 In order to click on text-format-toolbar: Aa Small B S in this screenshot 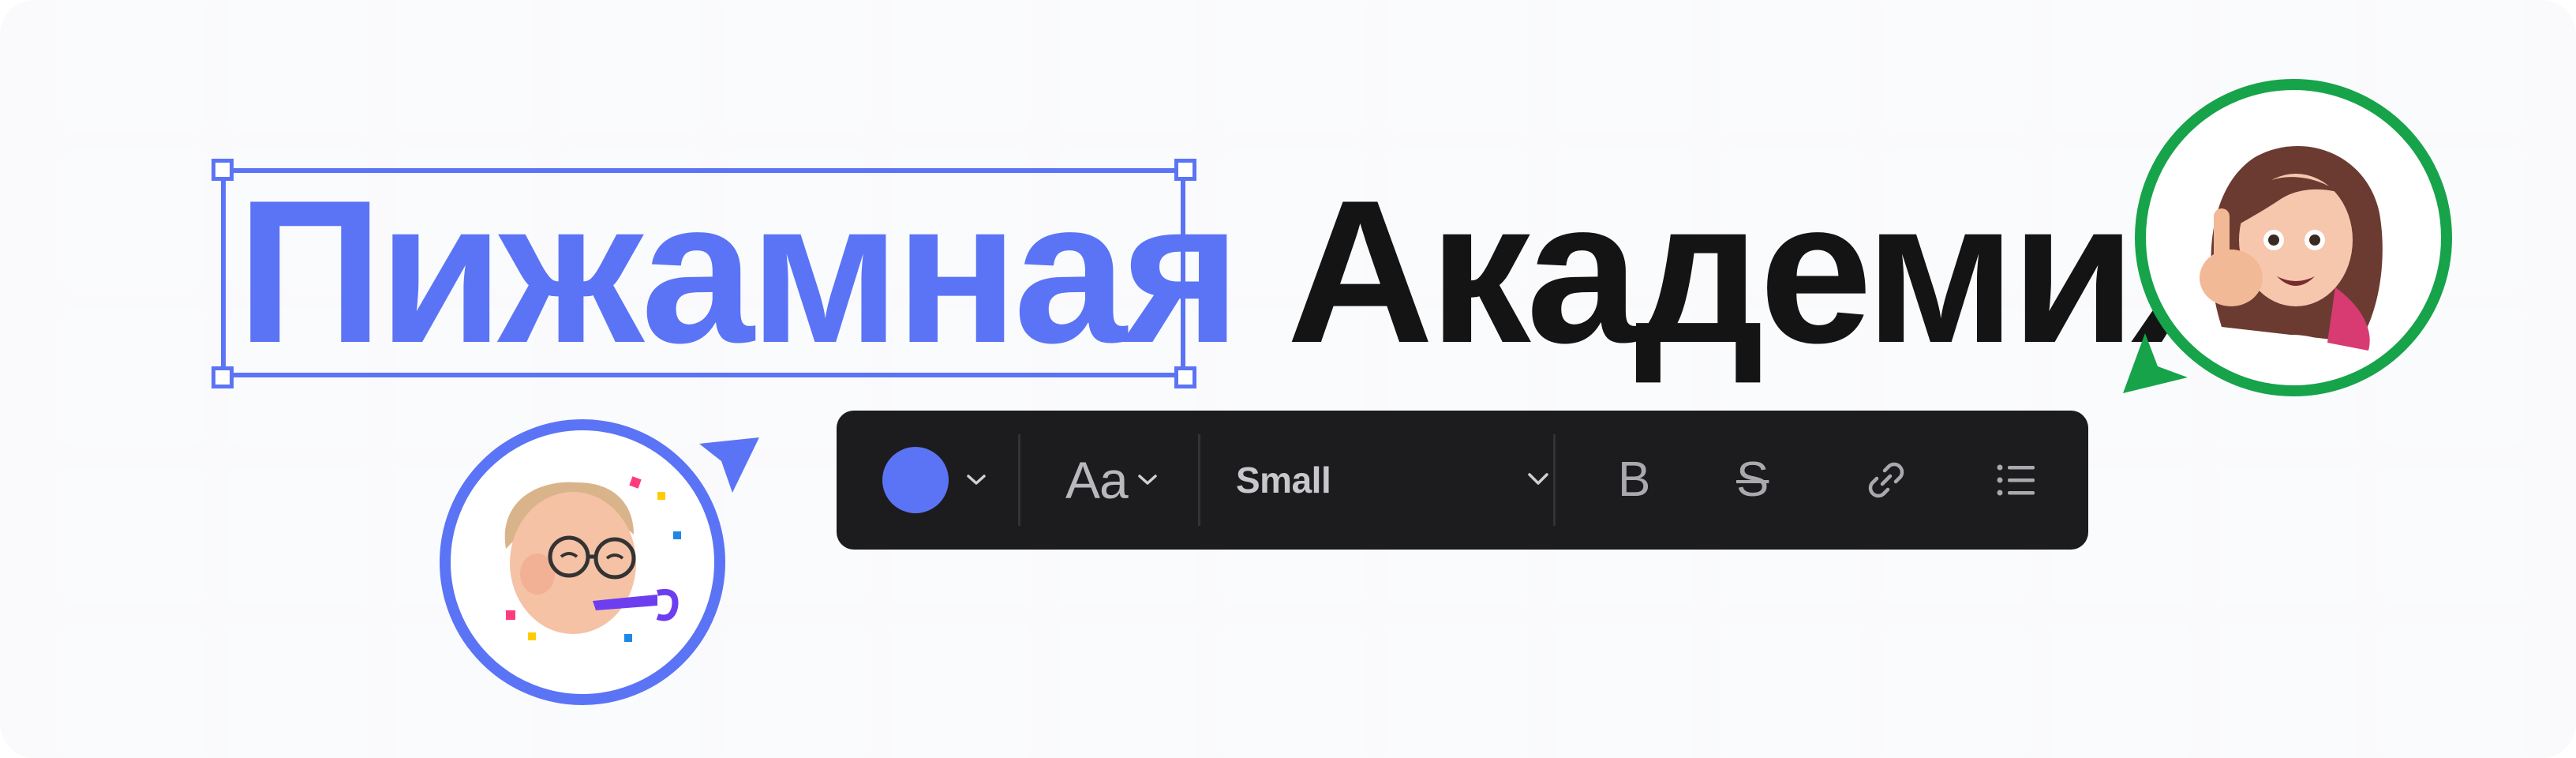, I will do `click(1462, 480)`.